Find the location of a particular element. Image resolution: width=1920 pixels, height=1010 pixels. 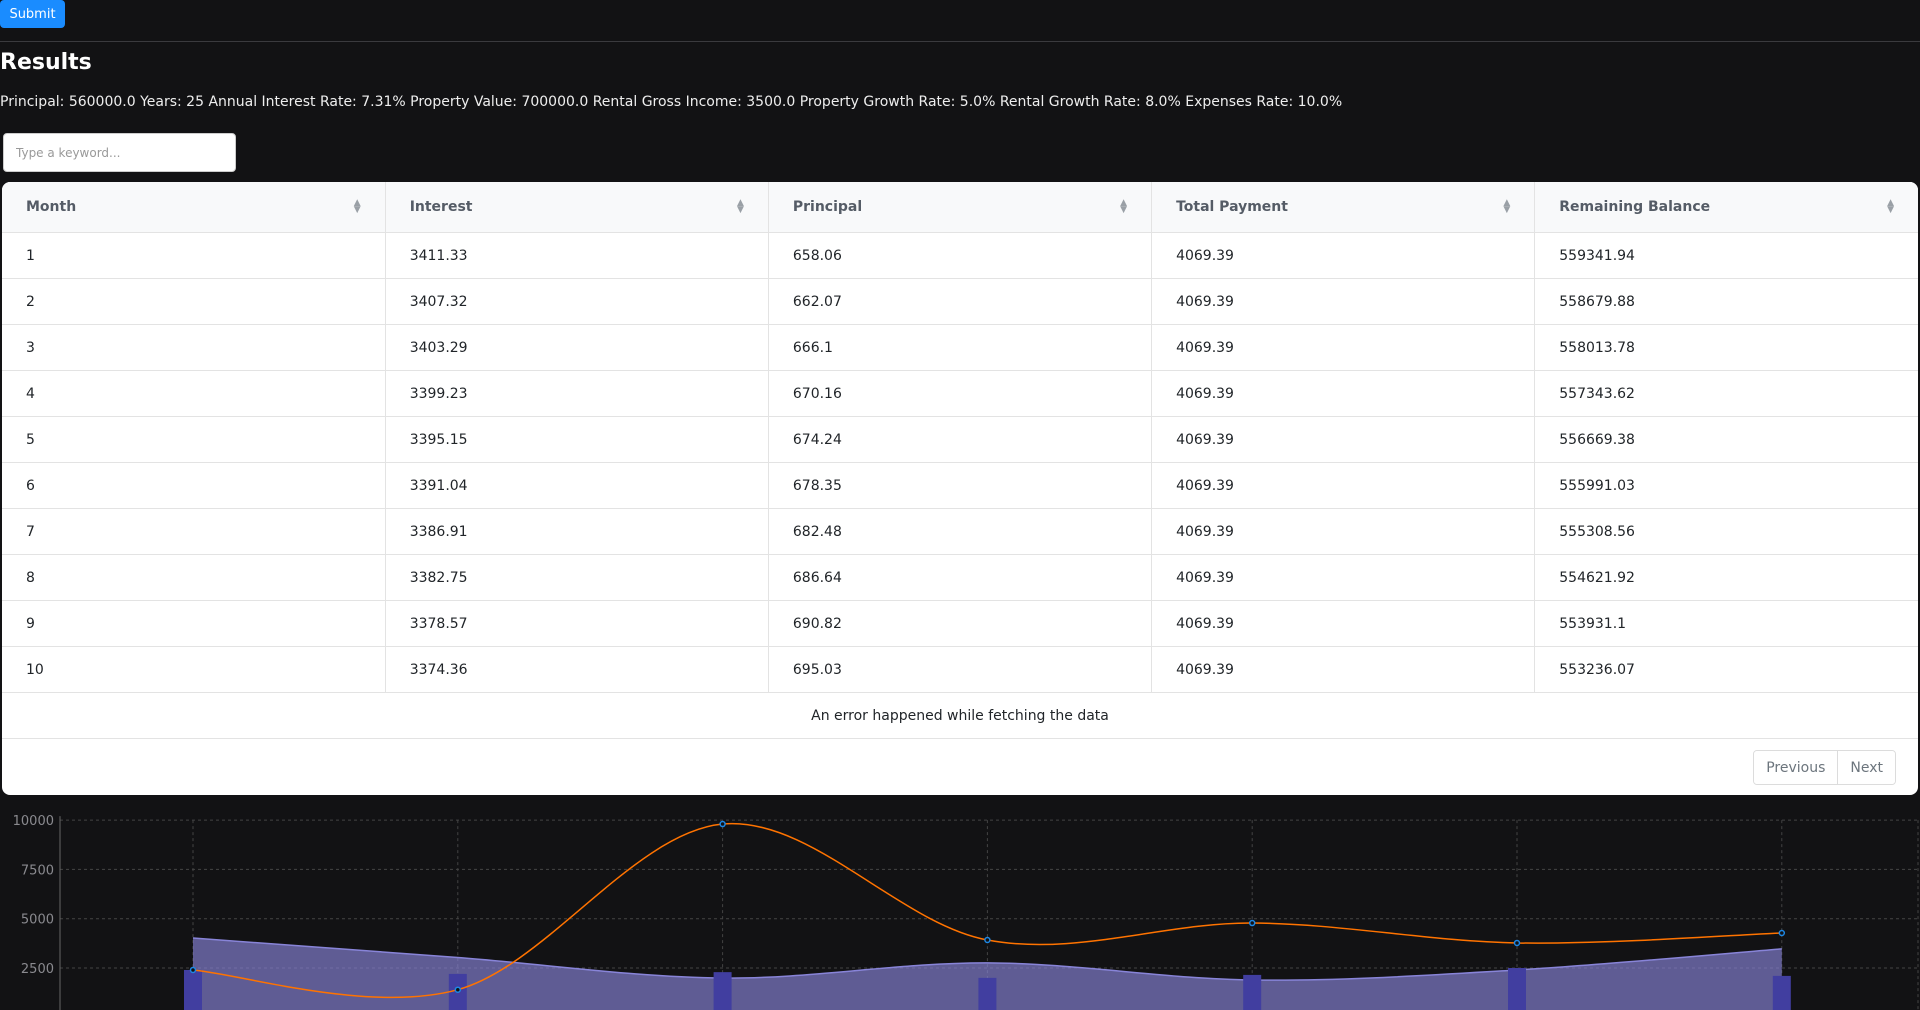

table-cell: 666.1 is located at coordinates (960, 347).